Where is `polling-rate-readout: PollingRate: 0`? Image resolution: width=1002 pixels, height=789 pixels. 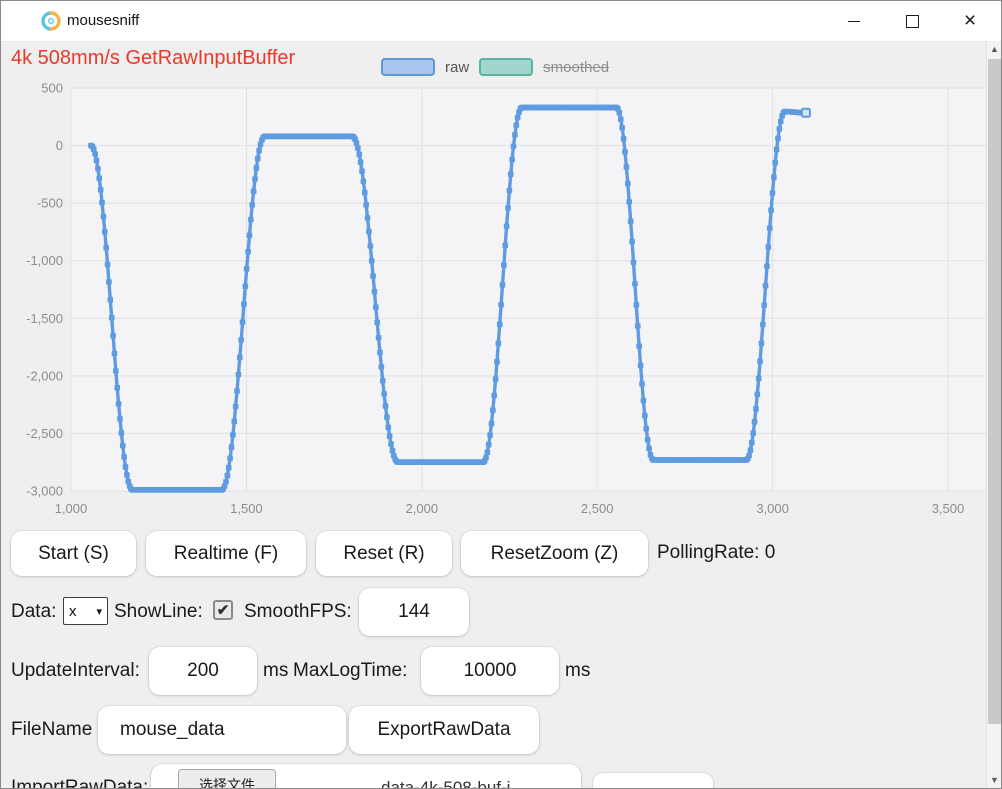
polling-rate-readout: PollingRate: 0 is located at coordinates (716, 553).